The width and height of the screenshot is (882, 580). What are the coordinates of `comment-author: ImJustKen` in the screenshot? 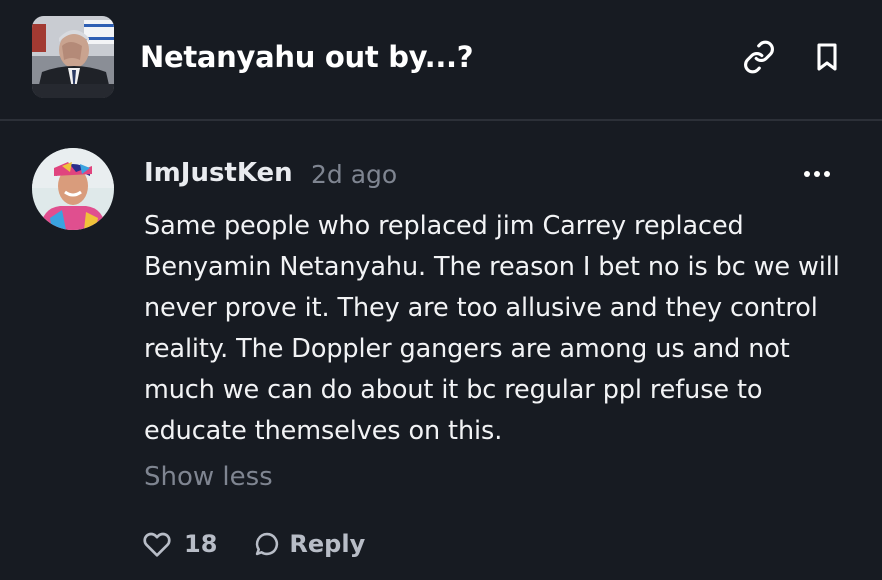 It's located at (218, 173).